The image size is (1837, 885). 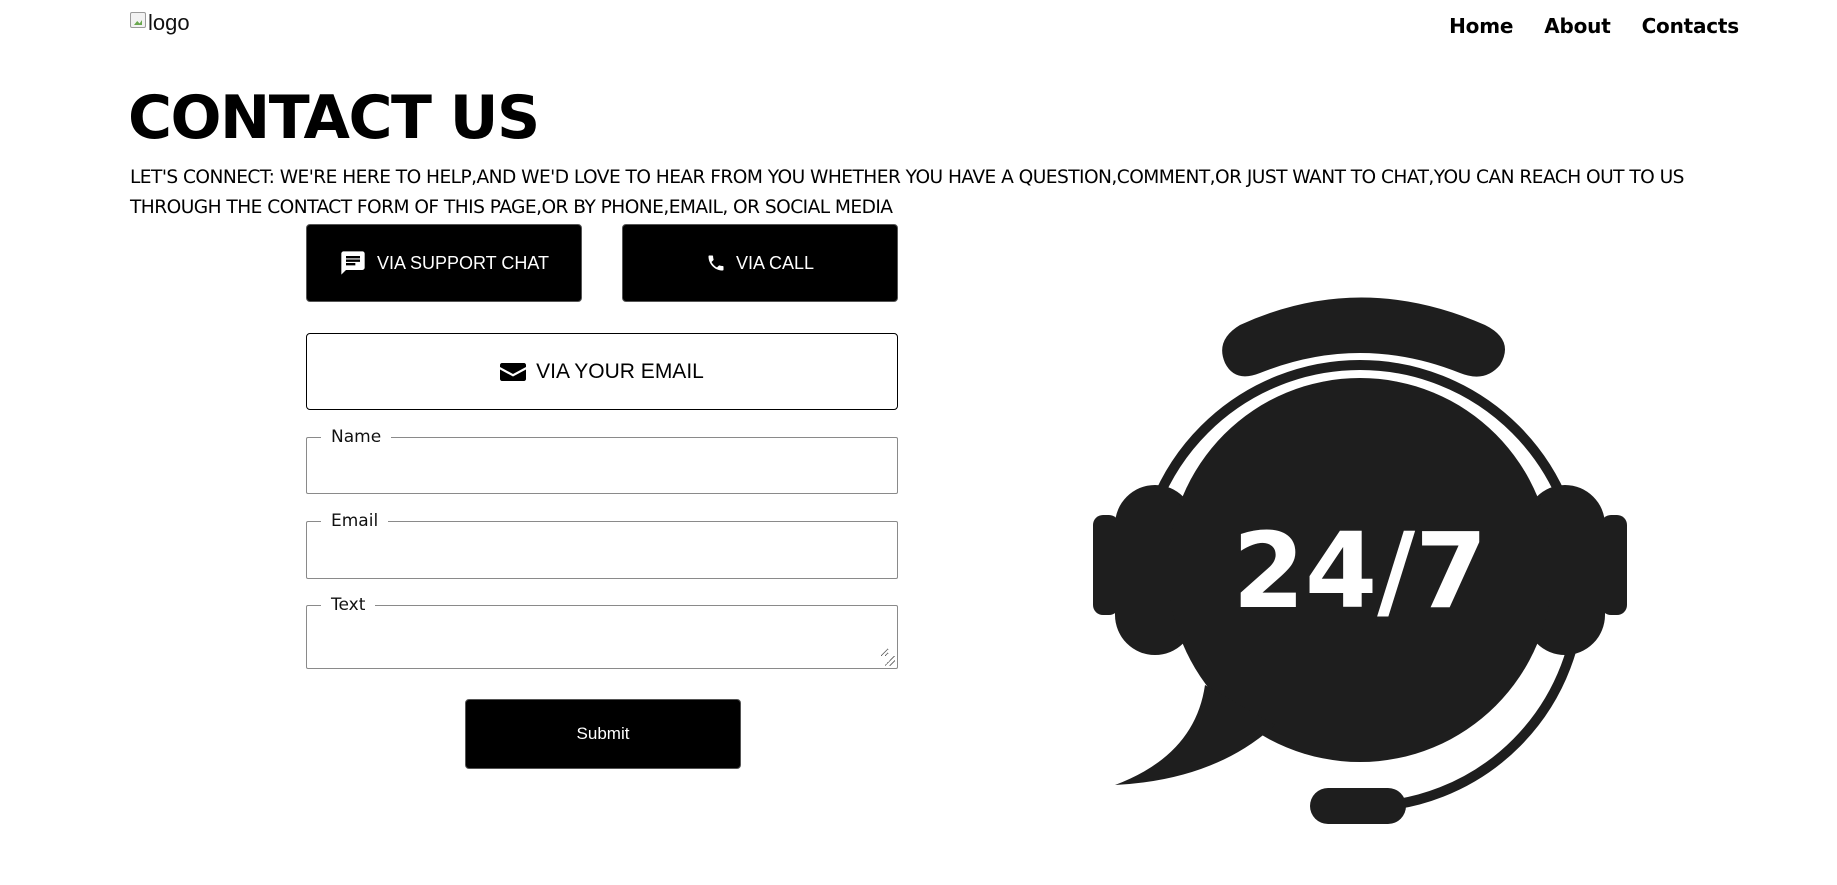 What do you see at coordinates (1359, 571) in the screenshot?
I see `availability-text: 24/7` at bounding box center [1359, 571].